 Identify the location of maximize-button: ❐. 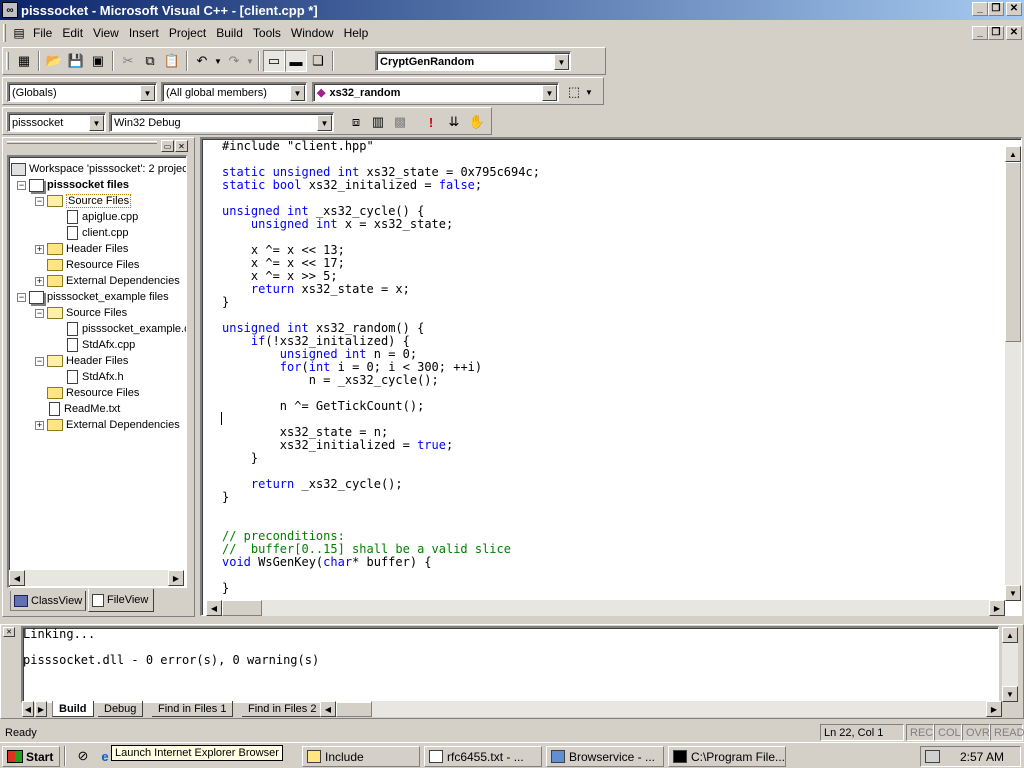
(996, 9).